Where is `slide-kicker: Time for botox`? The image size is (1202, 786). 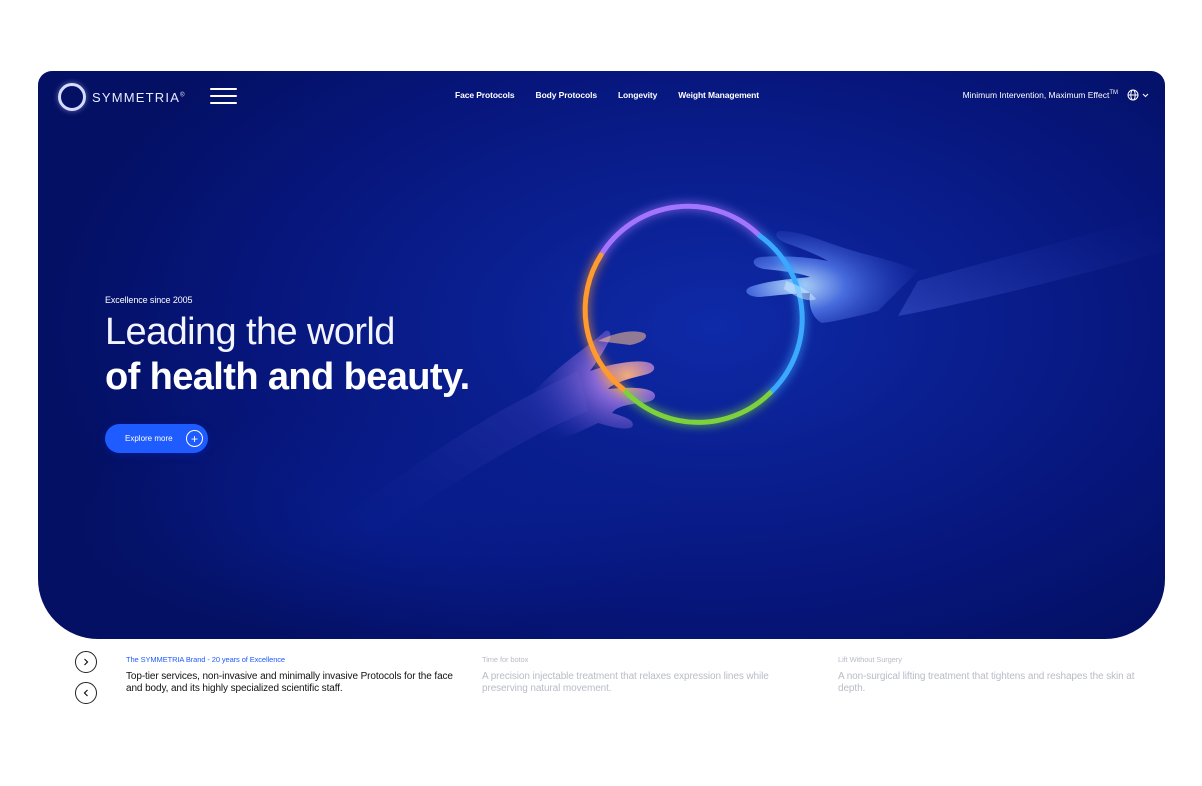 slide-kicker: Time for botox is located at coordinates (505, 659).